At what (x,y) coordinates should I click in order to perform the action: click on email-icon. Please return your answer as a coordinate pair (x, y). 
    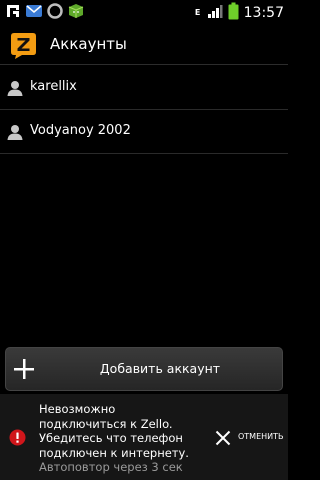
    Looking at the image, I should click on (34, 13).